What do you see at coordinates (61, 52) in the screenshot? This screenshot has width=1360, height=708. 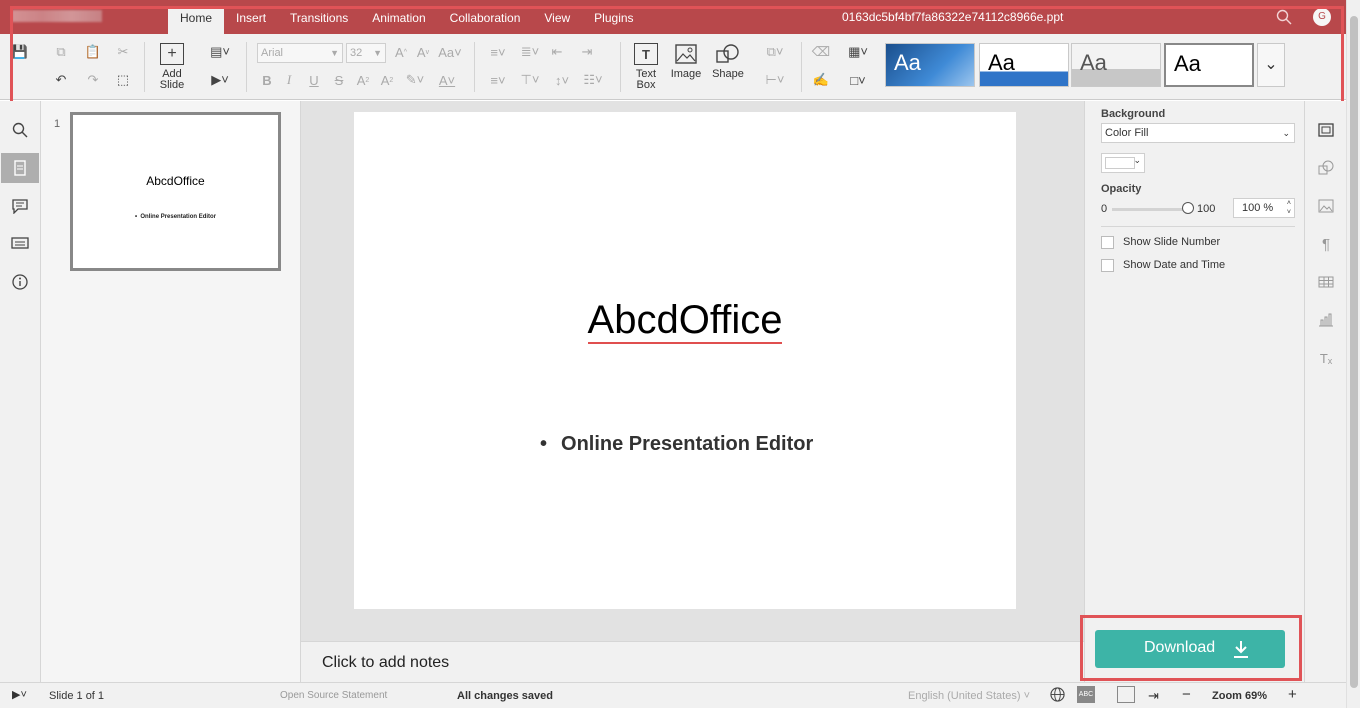 I see `copy-icon: ⧉` at bounding box center [61, 52].